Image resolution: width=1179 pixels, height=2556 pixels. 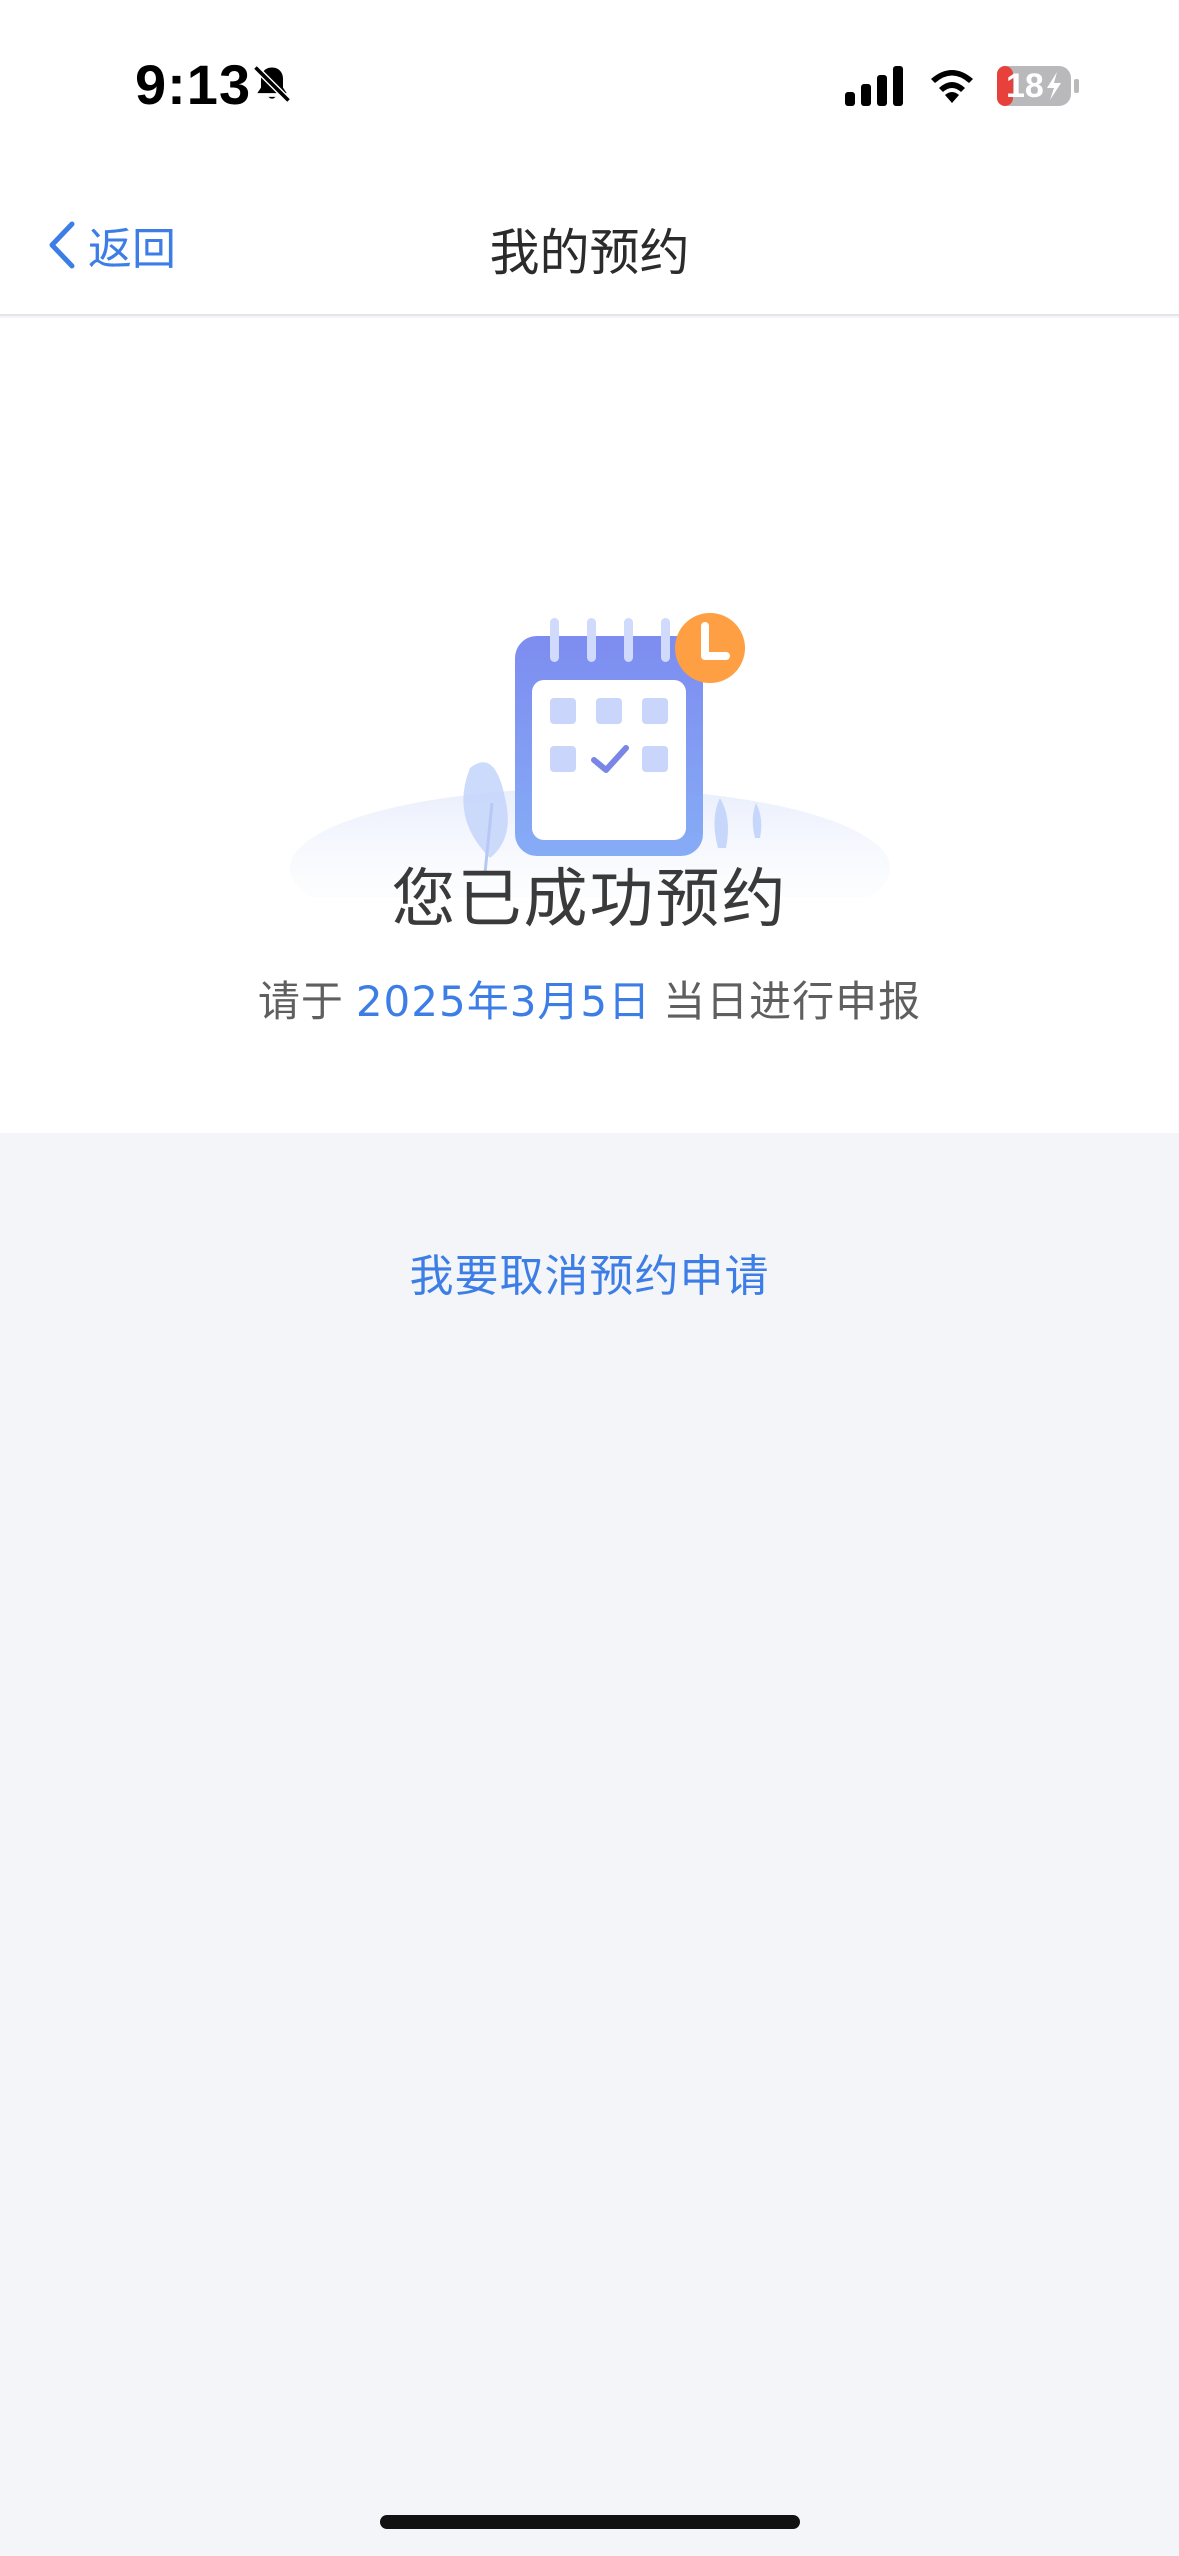 I want to click on subtitle-suffix: 当日进行申报, so click(x=792, y=1001).